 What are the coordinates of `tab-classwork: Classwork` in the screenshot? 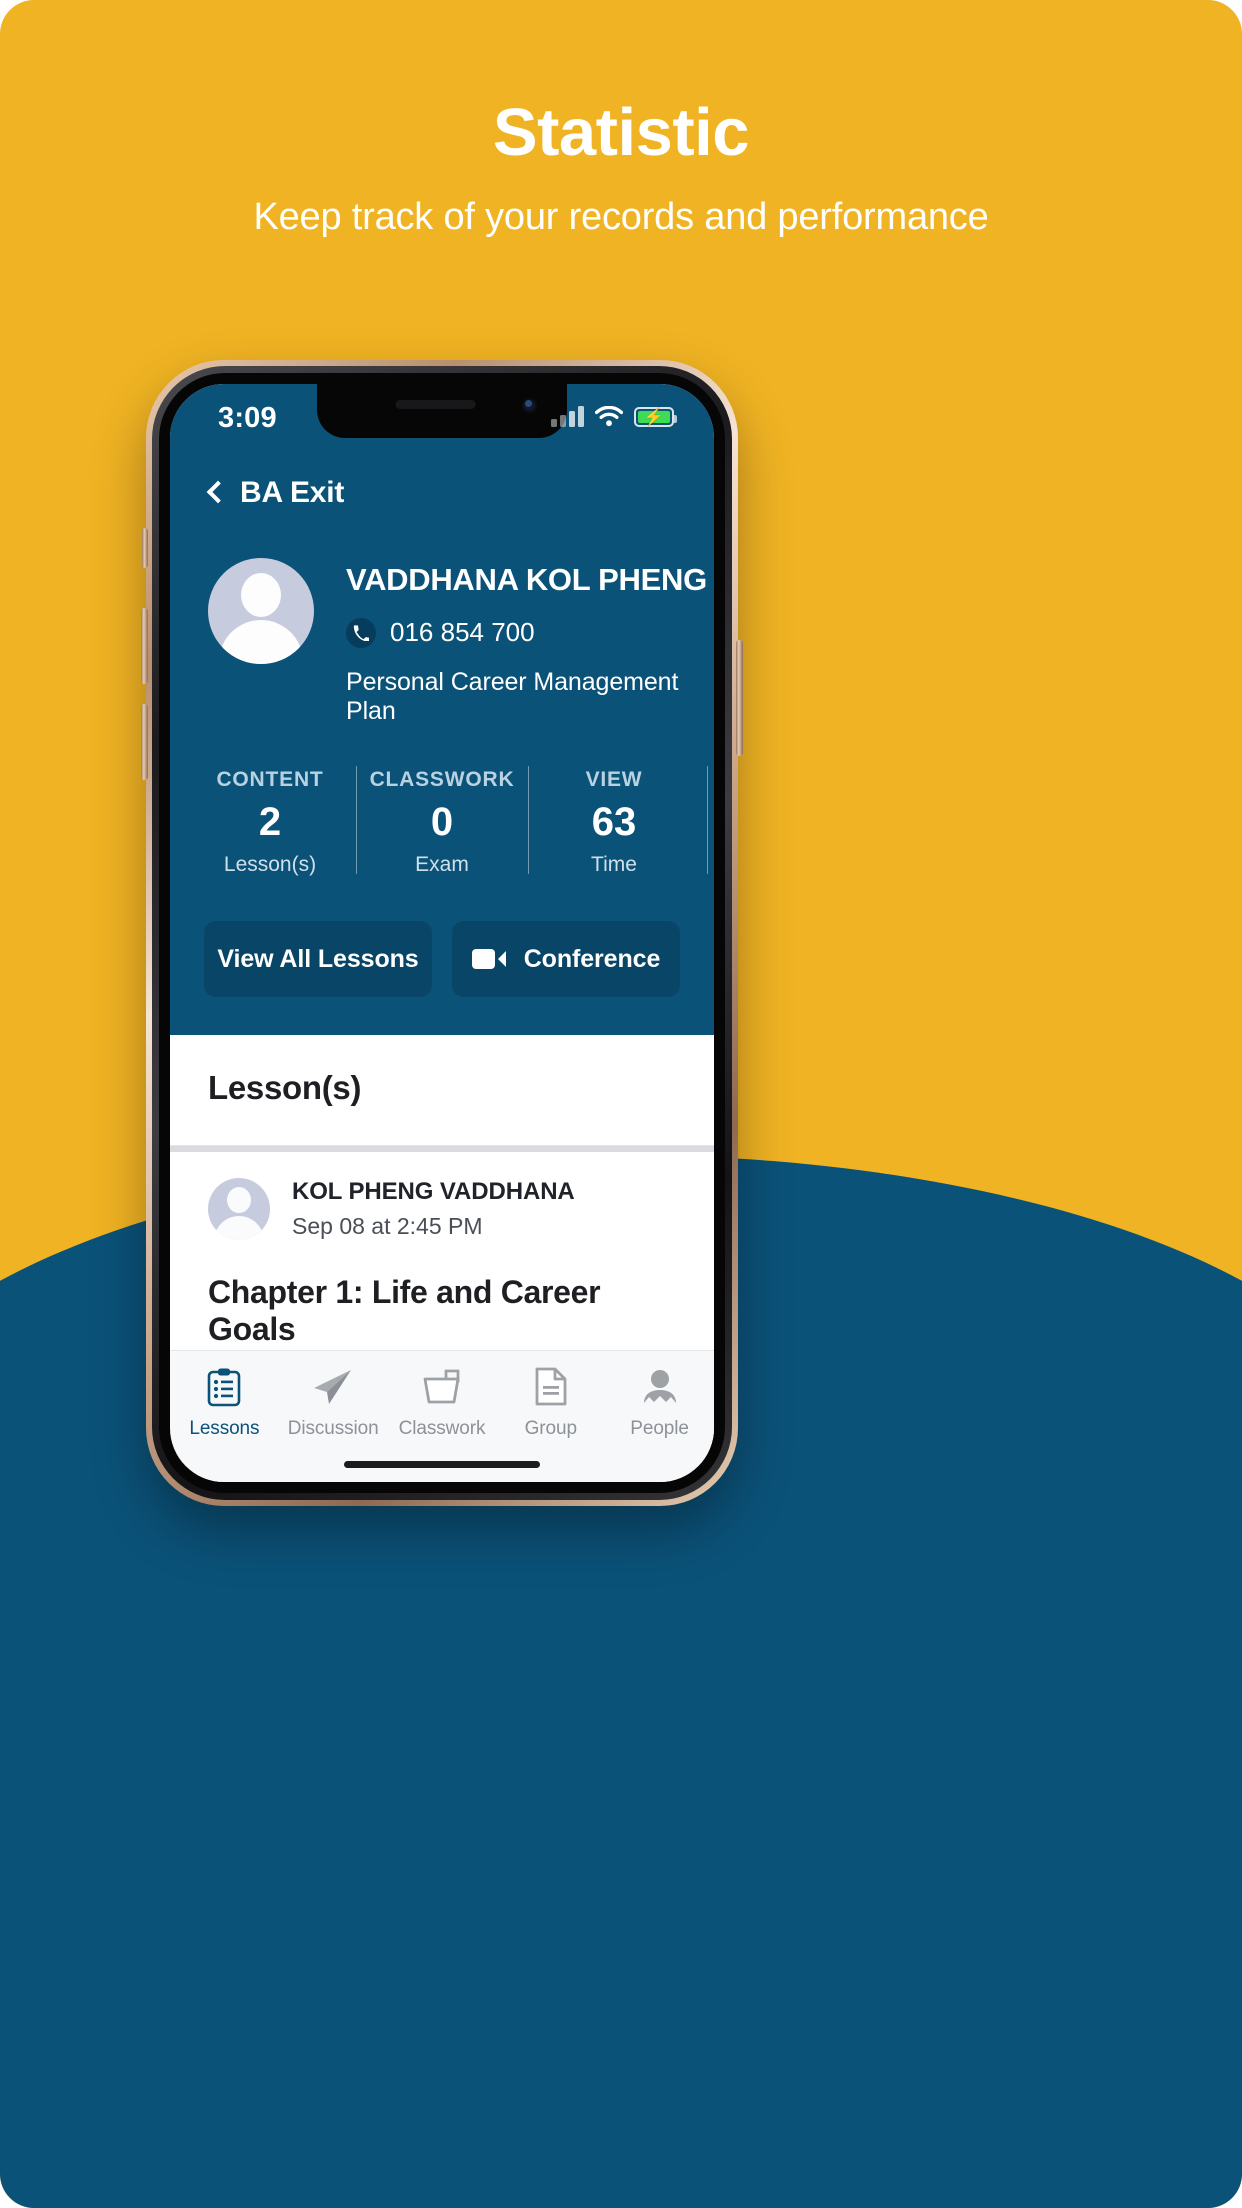 It's located at (442, 1402).